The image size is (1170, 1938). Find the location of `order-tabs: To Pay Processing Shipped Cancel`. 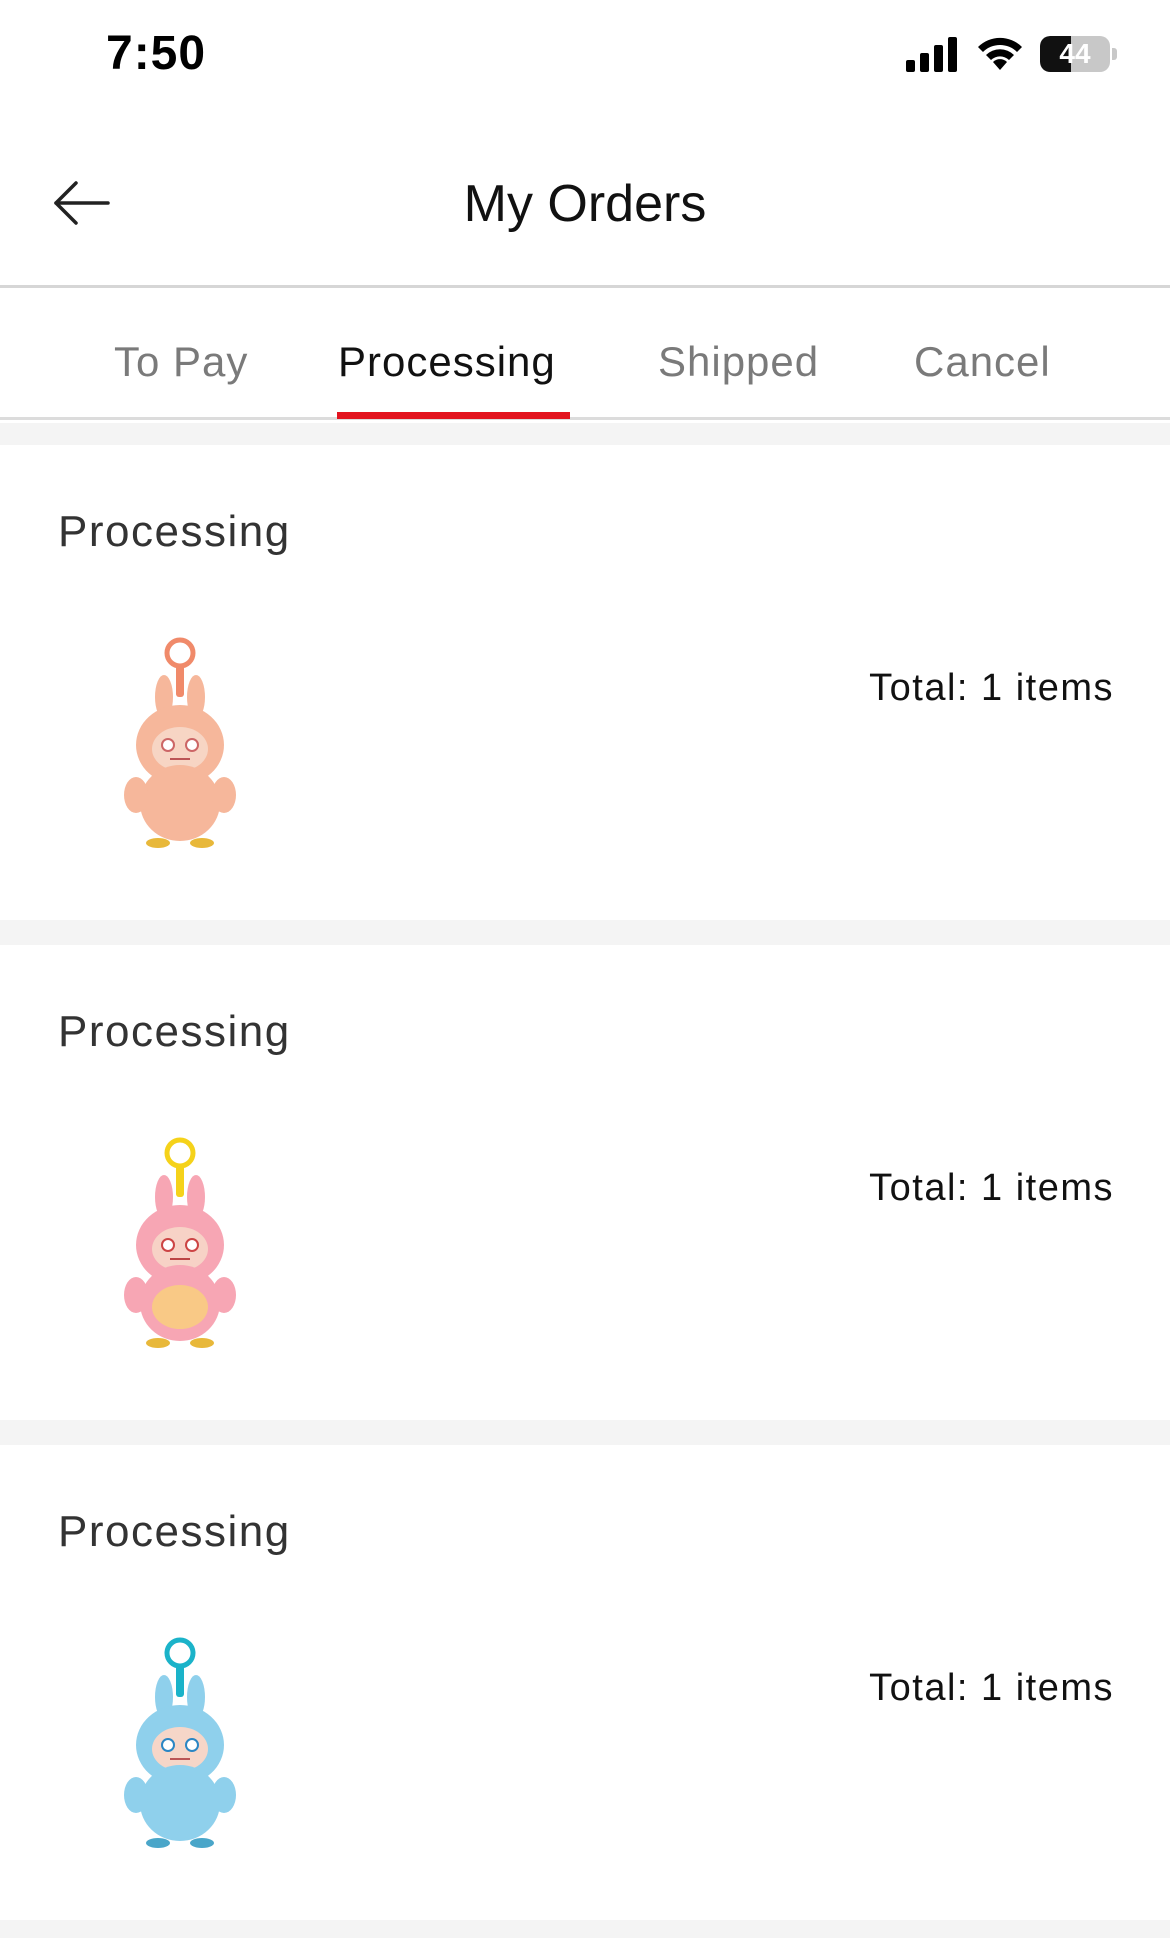

order-tabs: To Pay Processing Shipped Cancel is located at coordinates (585, 354).